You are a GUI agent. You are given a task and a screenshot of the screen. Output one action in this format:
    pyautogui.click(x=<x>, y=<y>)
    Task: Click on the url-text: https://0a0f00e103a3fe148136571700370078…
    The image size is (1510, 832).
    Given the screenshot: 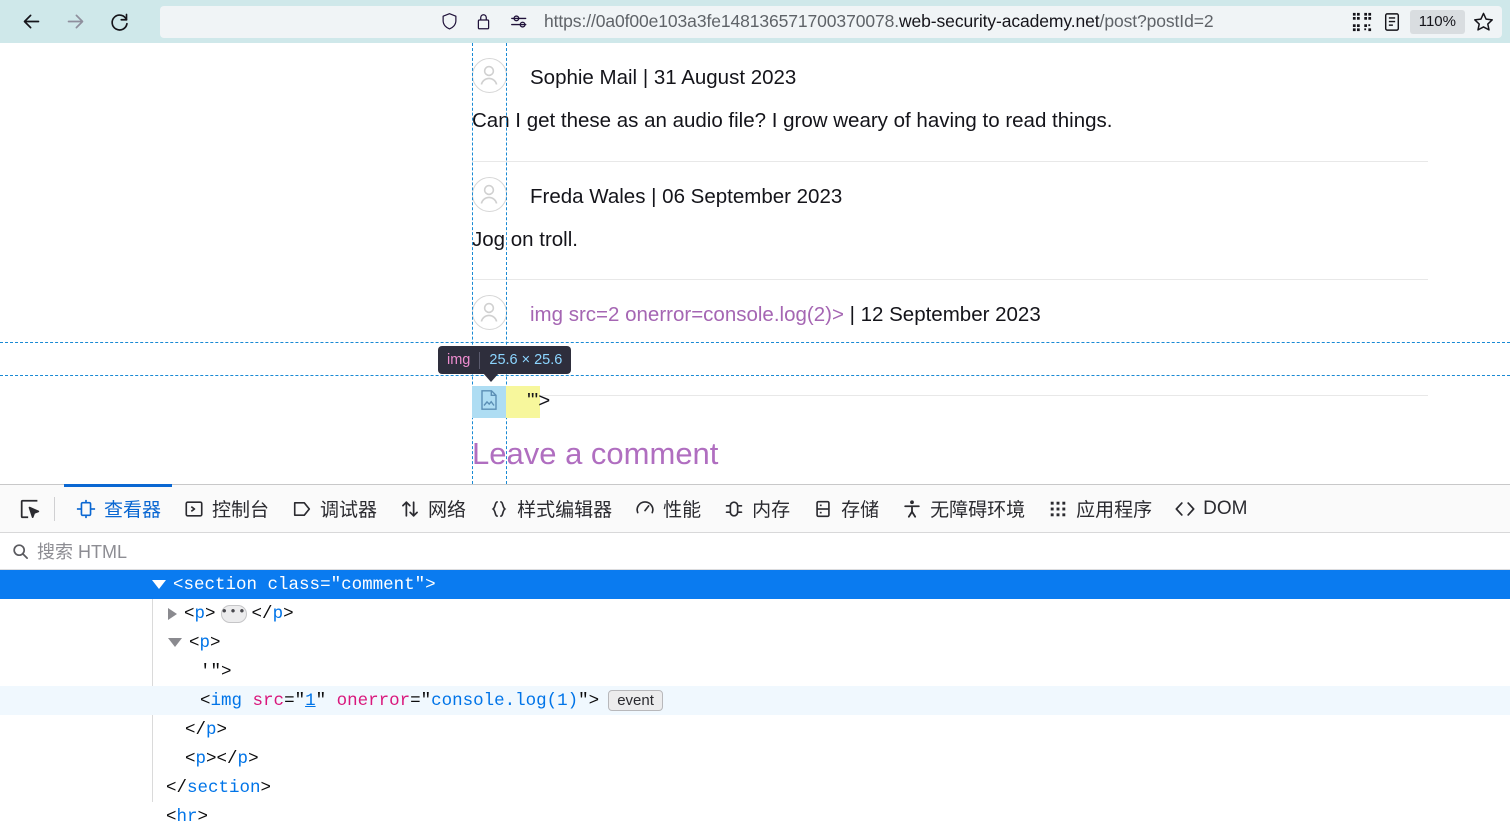 What is the action you would take?
    pyautogui.click(x=879, y=21)
    